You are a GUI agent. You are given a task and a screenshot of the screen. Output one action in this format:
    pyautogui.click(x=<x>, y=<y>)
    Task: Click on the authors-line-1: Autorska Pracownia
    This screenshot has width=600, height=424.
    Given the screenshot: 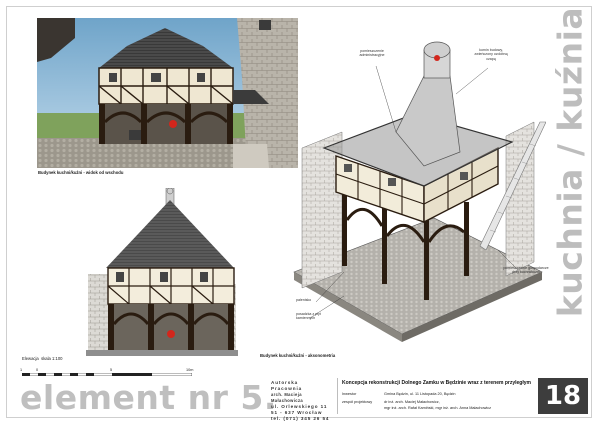 What is the action you would take?
    pyautogui.click(x=287, y=385)
    